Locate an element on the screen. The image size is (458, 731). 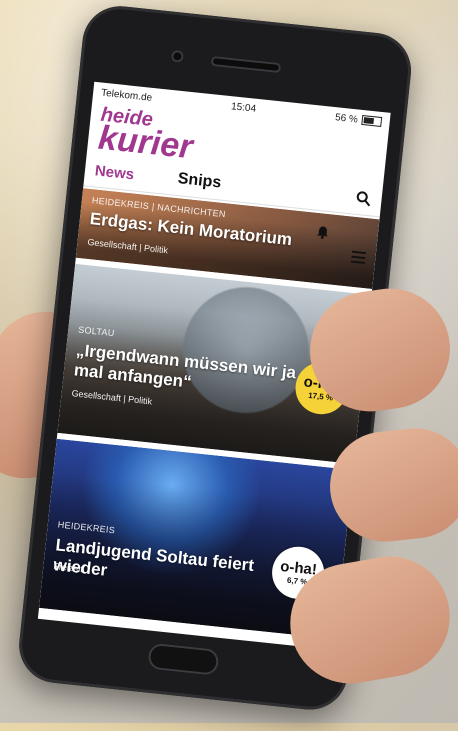
status-right: 56 % is located at coordinates (359, 120).